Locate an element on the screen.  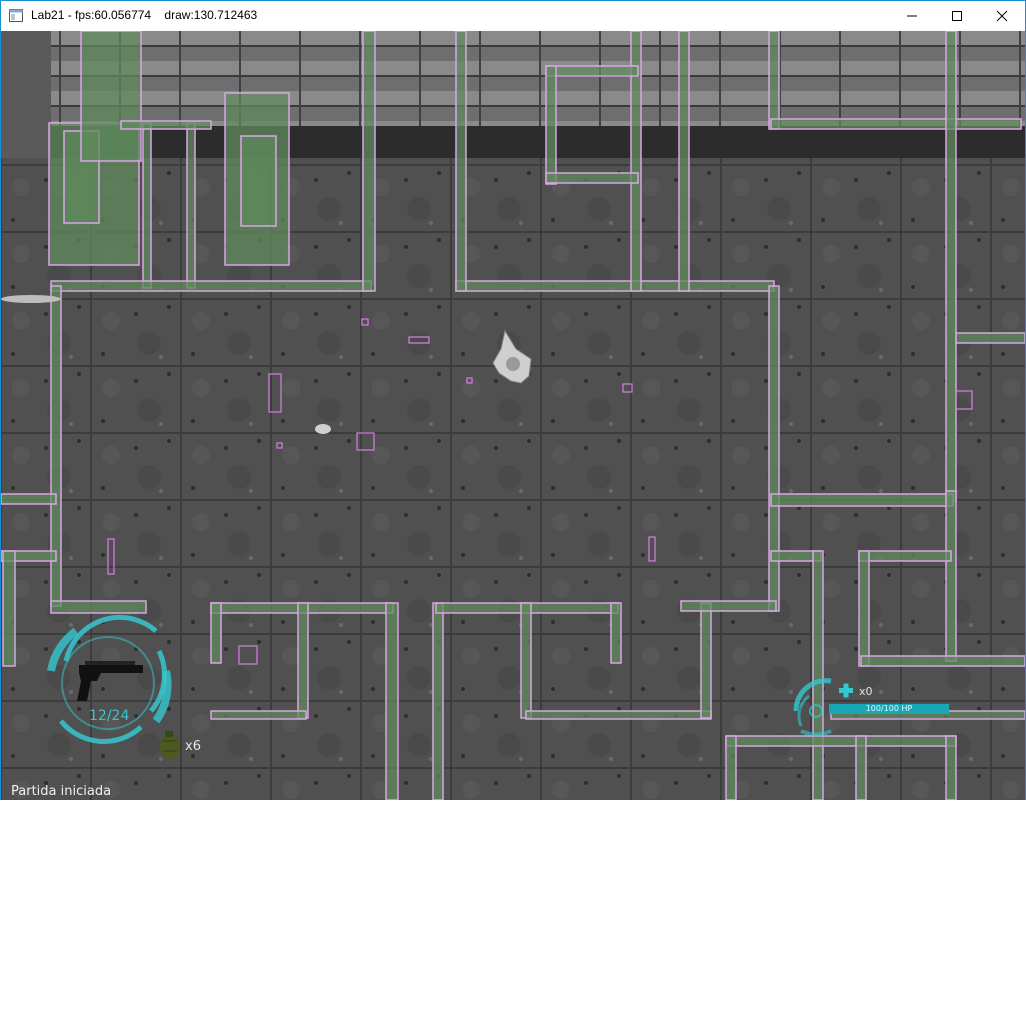
maximize-button is located at coordinates (957, 16).